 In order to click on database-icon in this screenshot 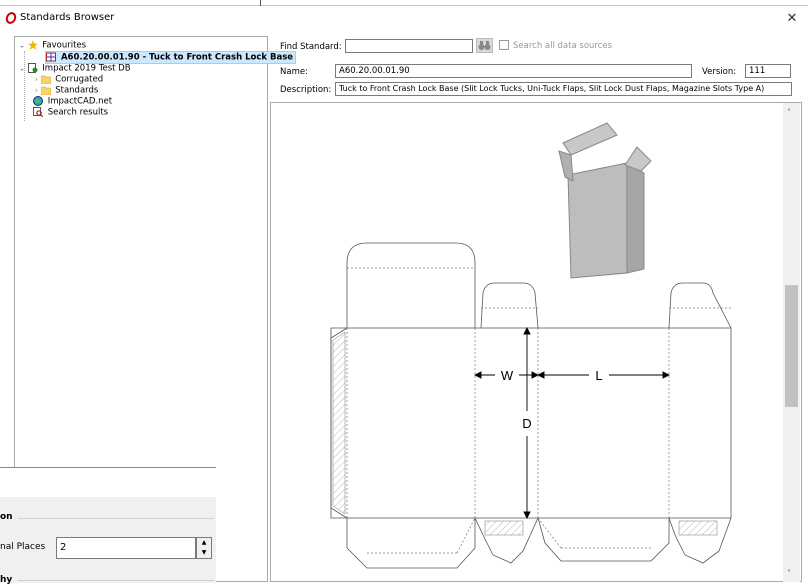, I will do `click(32, 68)`.